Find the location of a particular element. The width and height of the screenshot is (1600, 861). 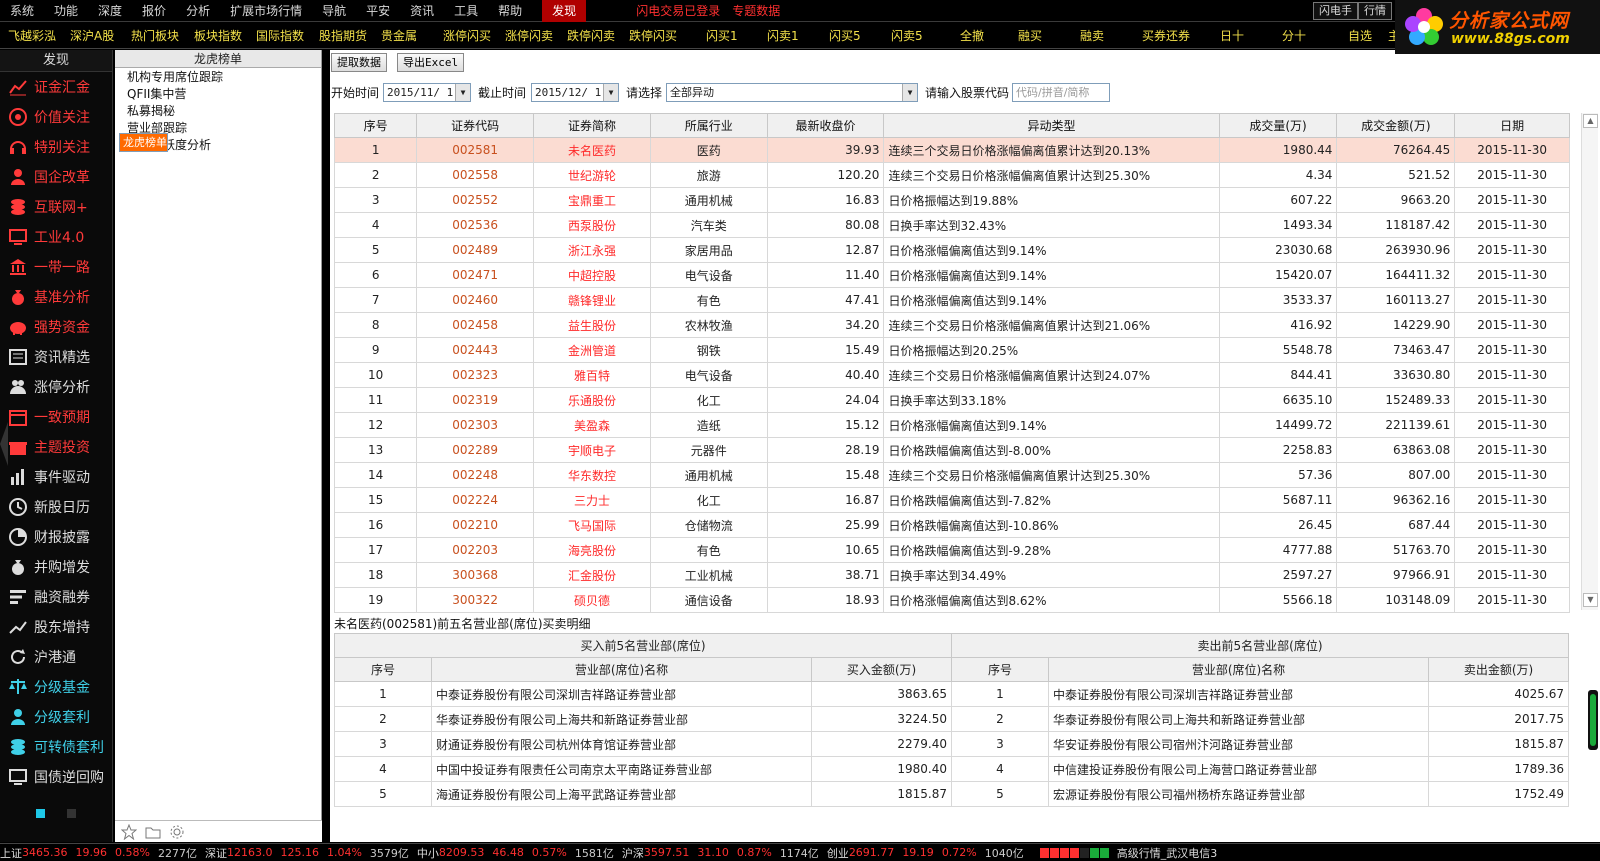

sell-row: 2 华泰证券股份有限公司上海共和新路证券营业部 2017.75 is located at coordinates (1260, 719).